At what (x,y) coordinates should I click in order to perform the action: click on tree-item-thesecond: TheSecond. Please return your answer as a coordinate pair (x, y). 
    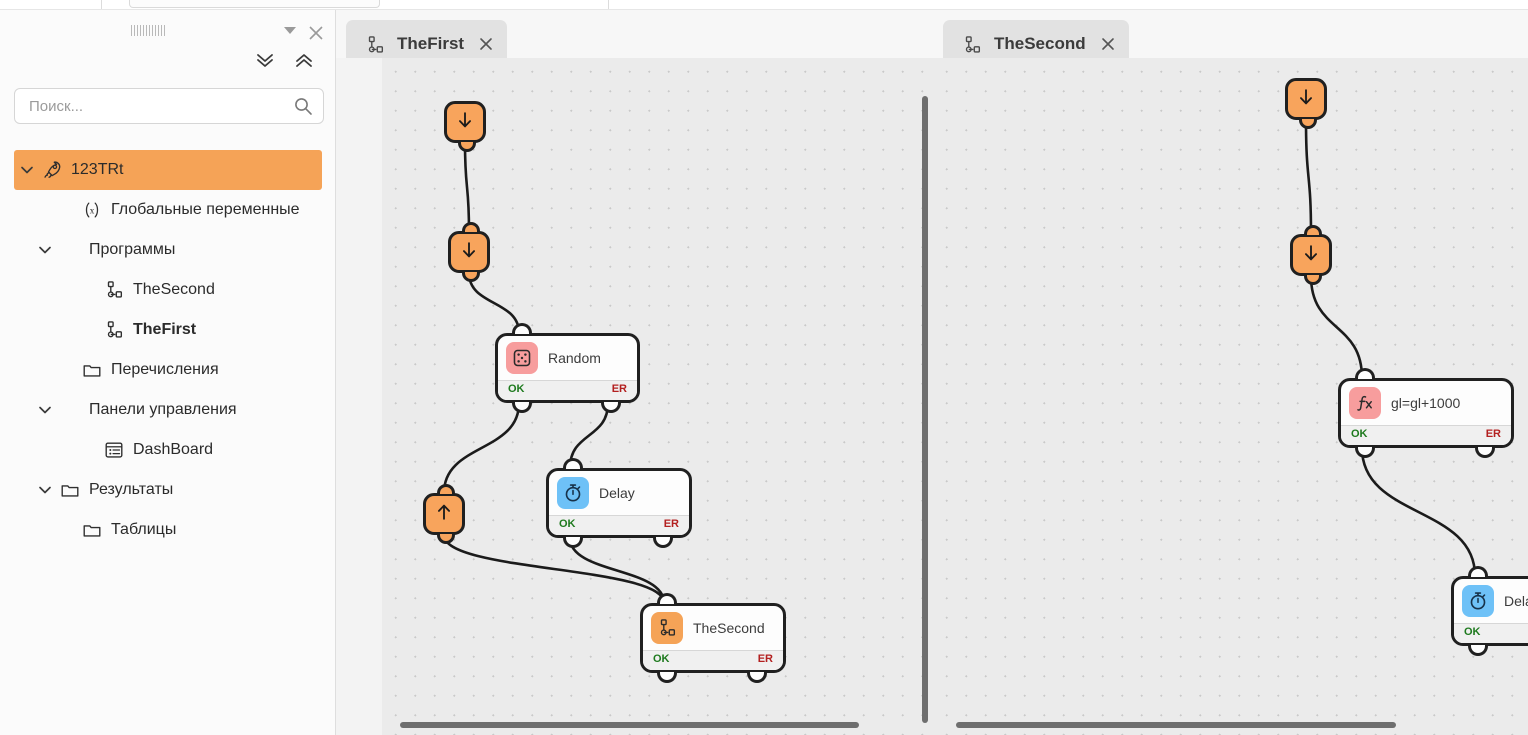
    Looking at the image, I should click on (168, 290).